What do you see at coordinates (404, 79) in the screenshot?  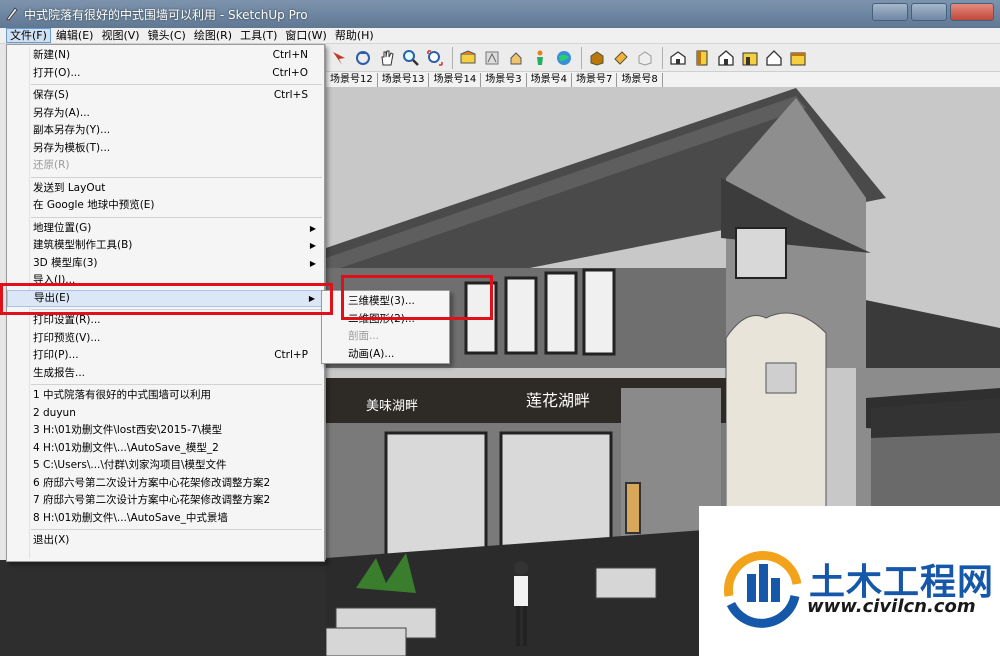 I see `scene-tab: 场景号13` at bounding box center [404, 79].